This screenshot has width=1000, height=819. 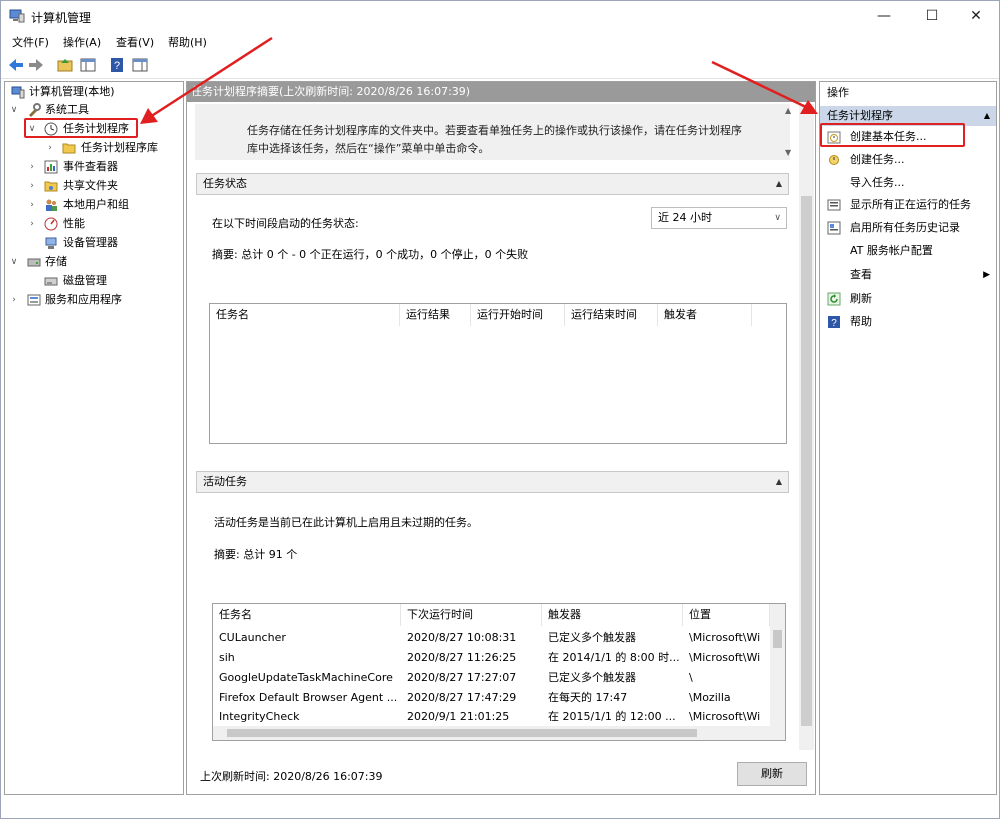 What do you see at coordinates (861, 274) in the screenshot?
I see `action-label: 查看` at bounding box center [861, 274].